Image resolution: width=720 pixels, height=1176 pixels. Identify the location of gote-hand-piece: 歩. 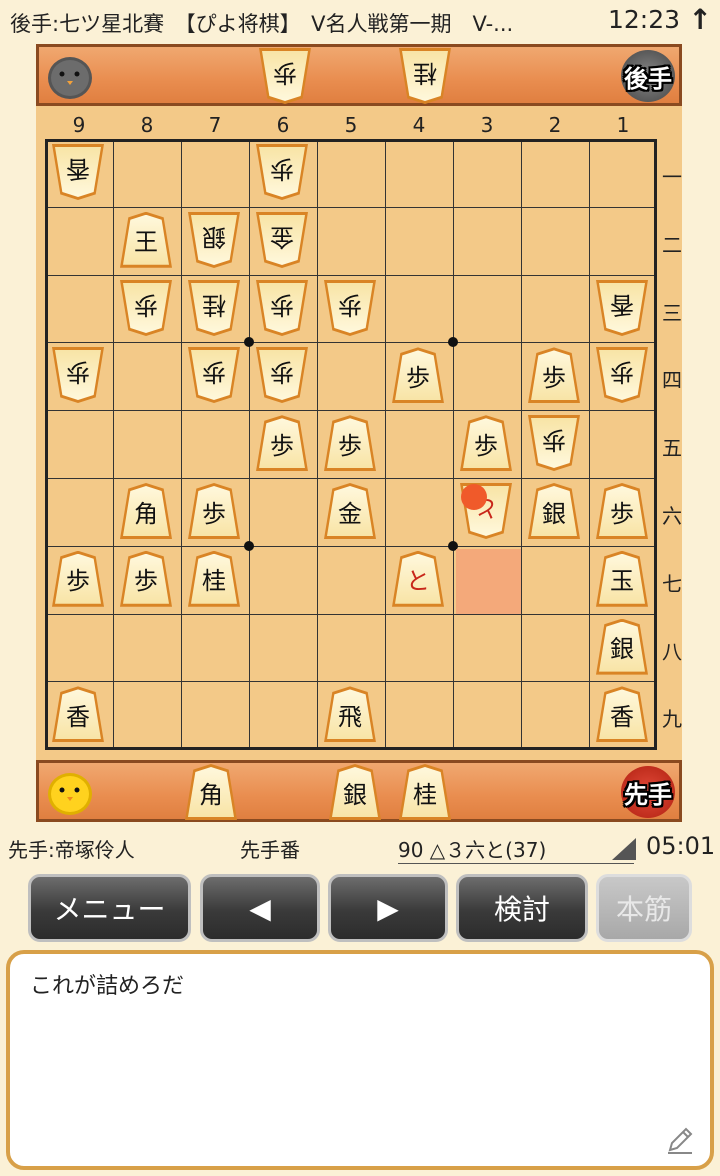
(285, 76).